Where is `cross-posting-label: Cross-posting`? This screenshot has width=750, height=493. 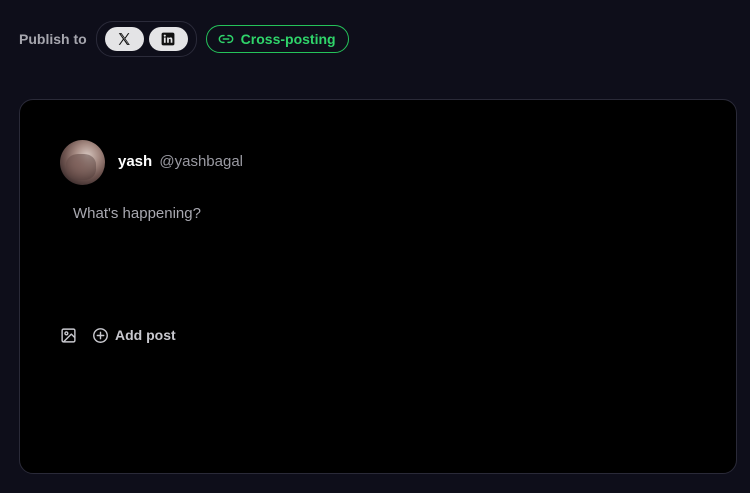
cross-posting-label: Cross-posting is located at coordinates (288, 39).